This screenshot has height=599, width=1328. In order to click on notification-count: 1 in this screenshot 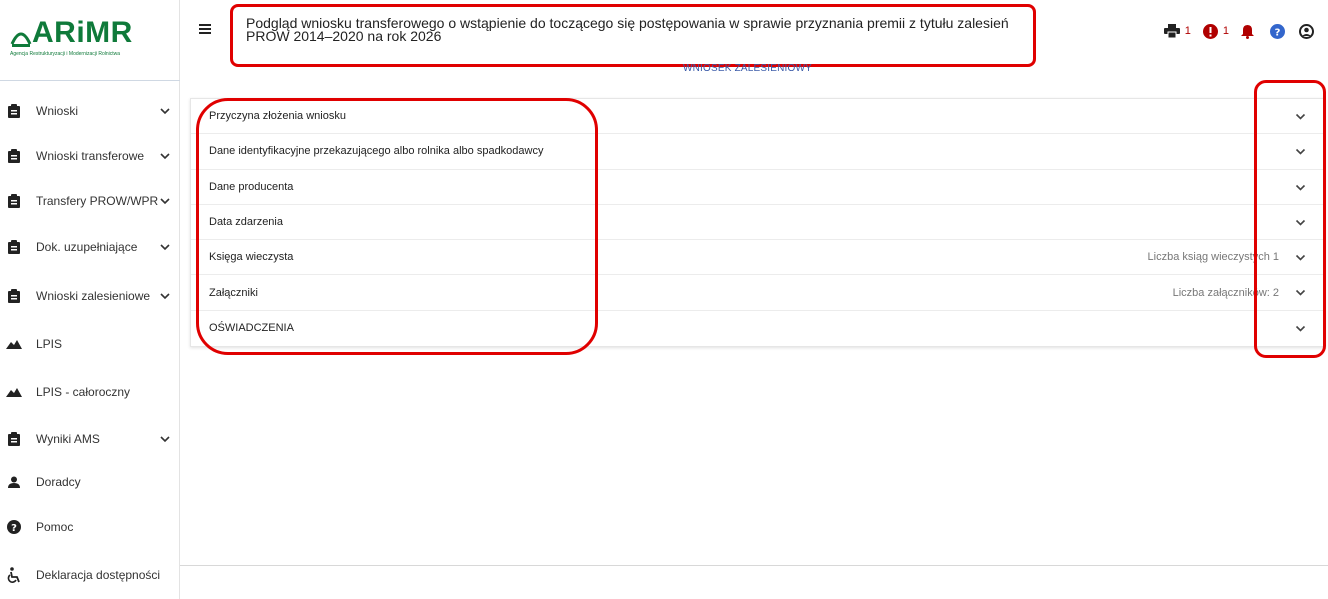, I will do `click(1225, 31)`.